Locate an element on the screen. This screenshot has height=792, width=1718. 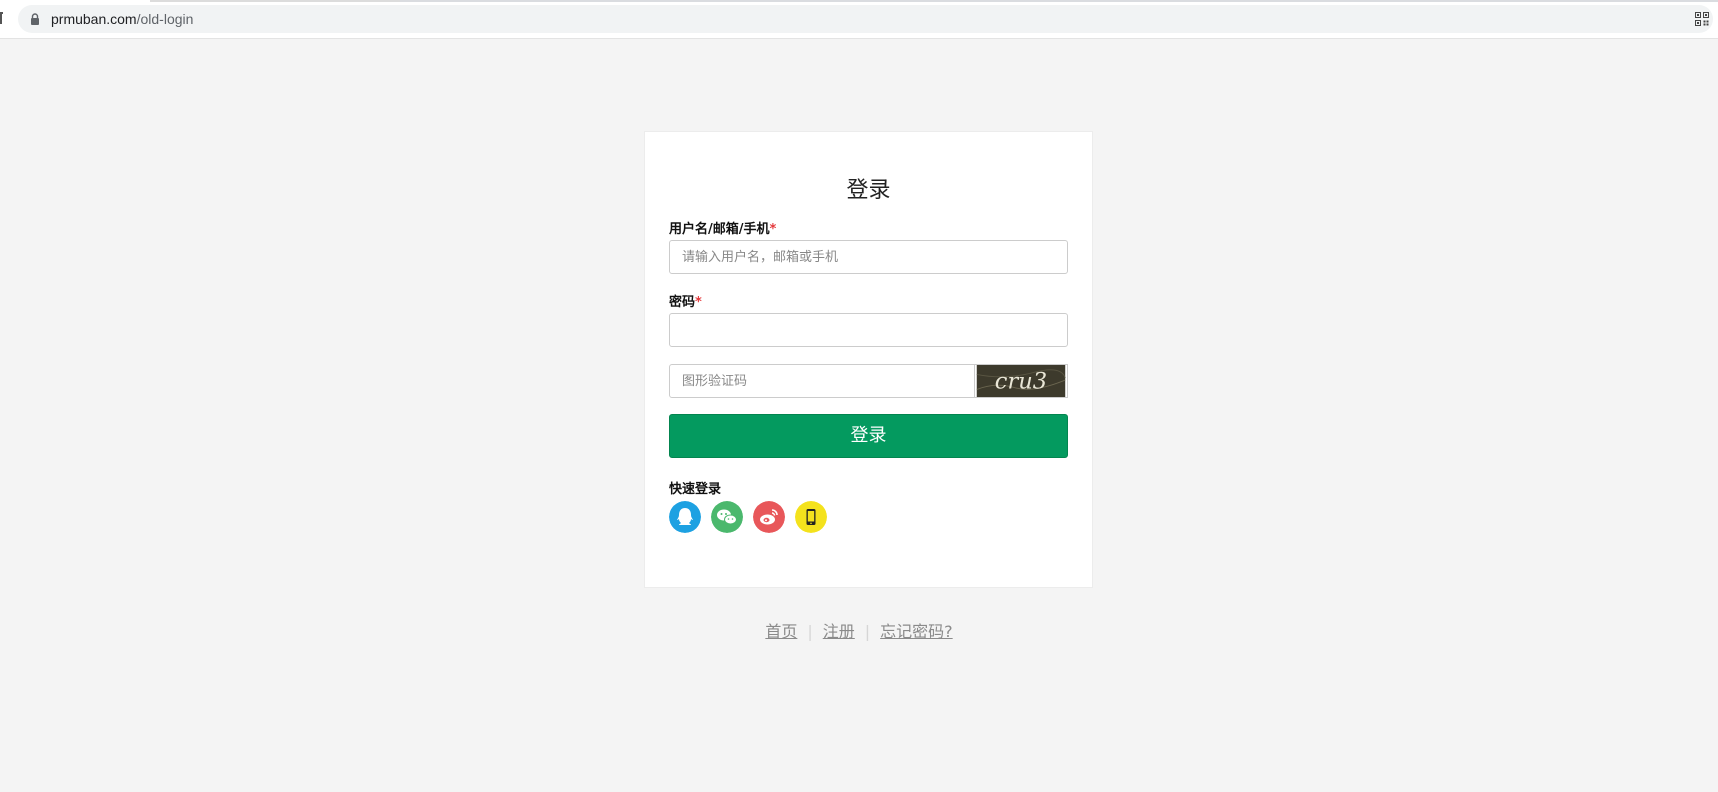
forgot-password-link: 忘记密码? is located at coordinates (916, 631).